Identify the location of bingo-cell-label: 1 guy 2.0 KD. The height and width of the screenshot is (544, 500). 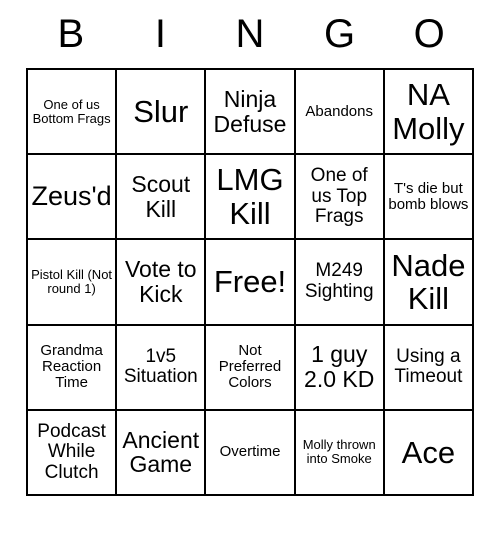
(339, 367).